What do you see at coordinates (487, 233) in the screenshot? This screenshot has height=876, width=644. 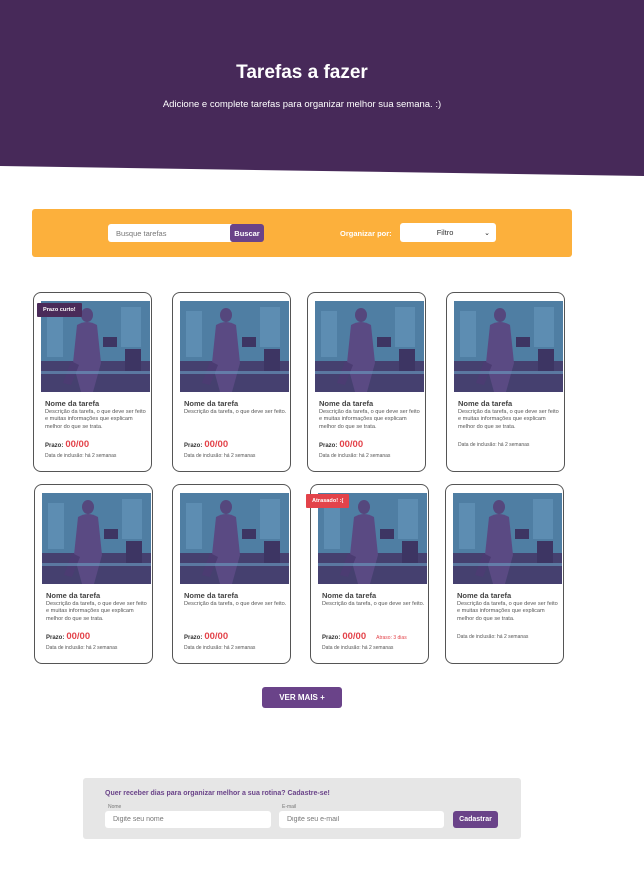 I see `chevron-down-icon: ⌄` at bounding box center [487, 233].